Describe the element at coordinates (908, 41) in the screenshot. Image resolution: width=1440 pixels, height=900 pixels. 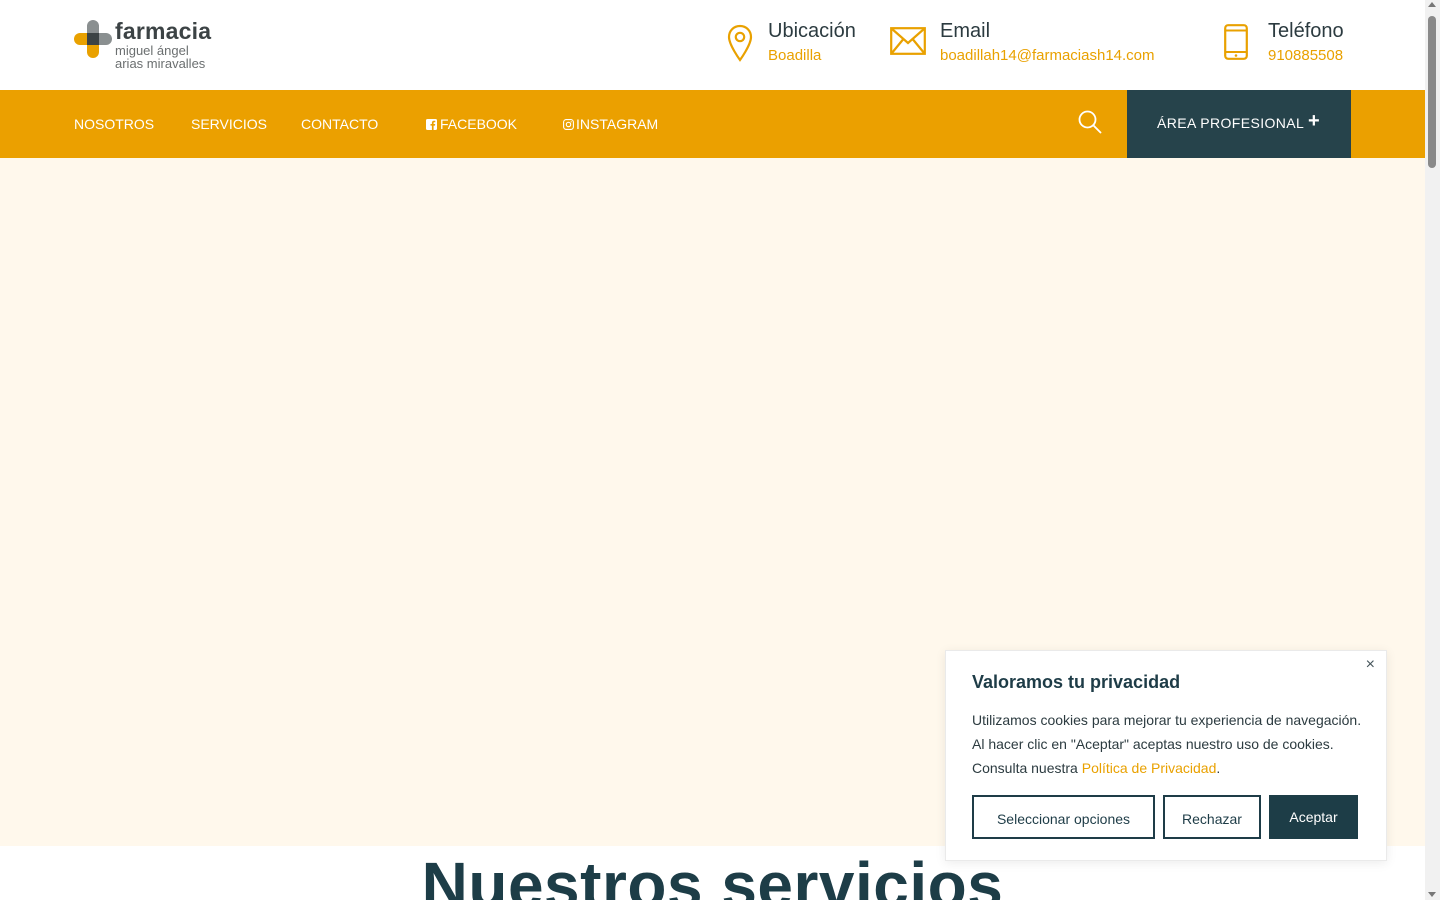
I see `envelope-icon` at that location.